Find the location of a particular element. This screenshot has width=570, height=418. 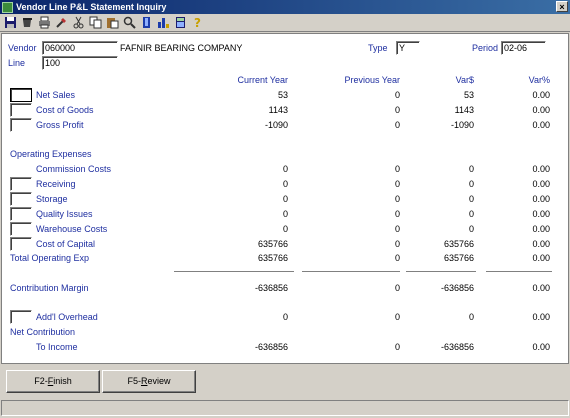

operating-expenses-heading: Operating Expenses is located at coordinates (51, 154).